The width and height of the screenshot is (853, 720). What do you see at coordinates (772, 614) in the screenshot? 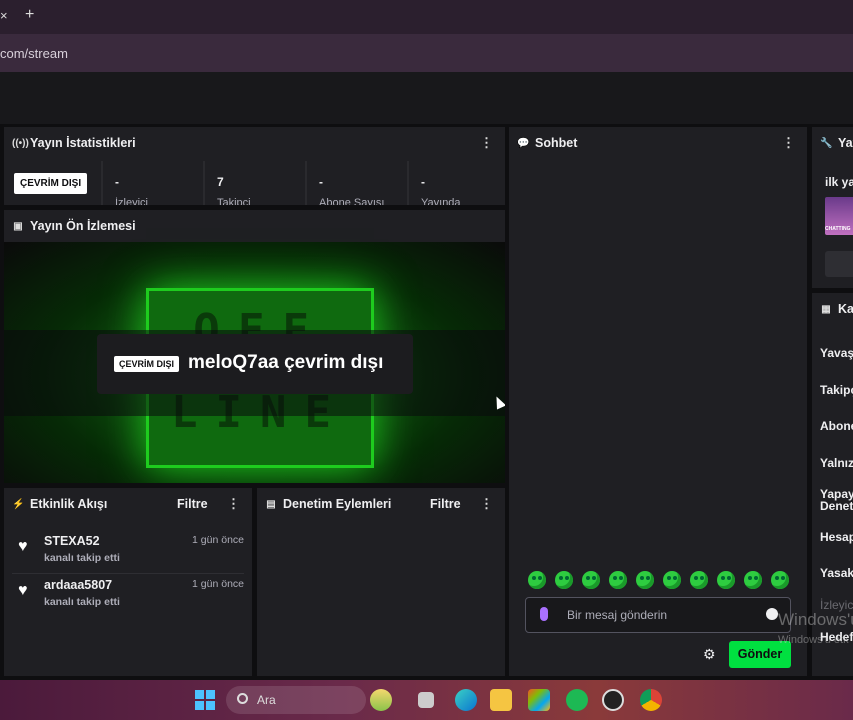
I see `emoji-picker-icon` at bounding box center [772, 614].